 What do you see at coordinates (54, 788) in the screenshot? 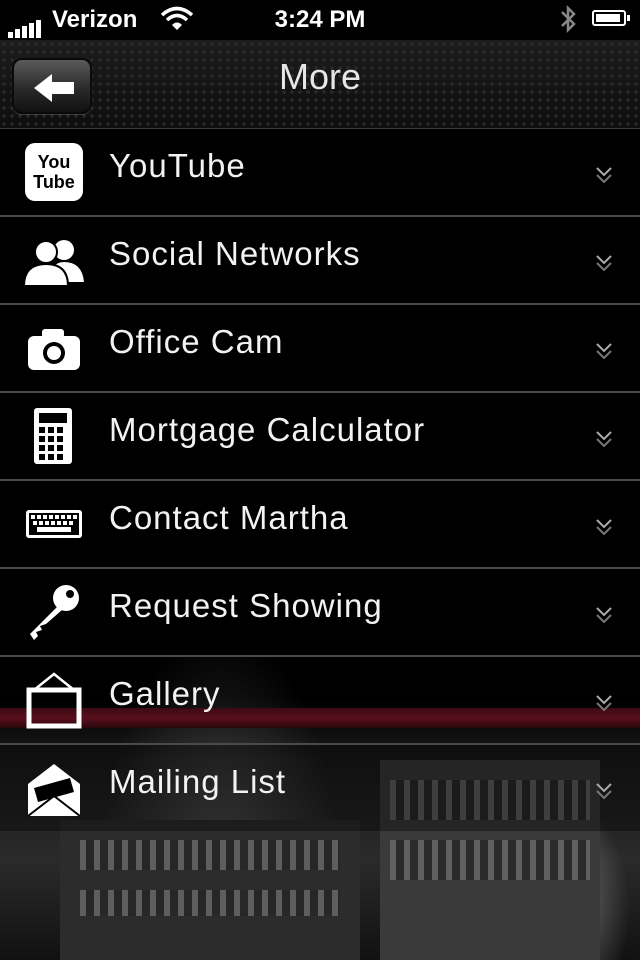
I see `envelope-icon` at bounding box center [54, 788].